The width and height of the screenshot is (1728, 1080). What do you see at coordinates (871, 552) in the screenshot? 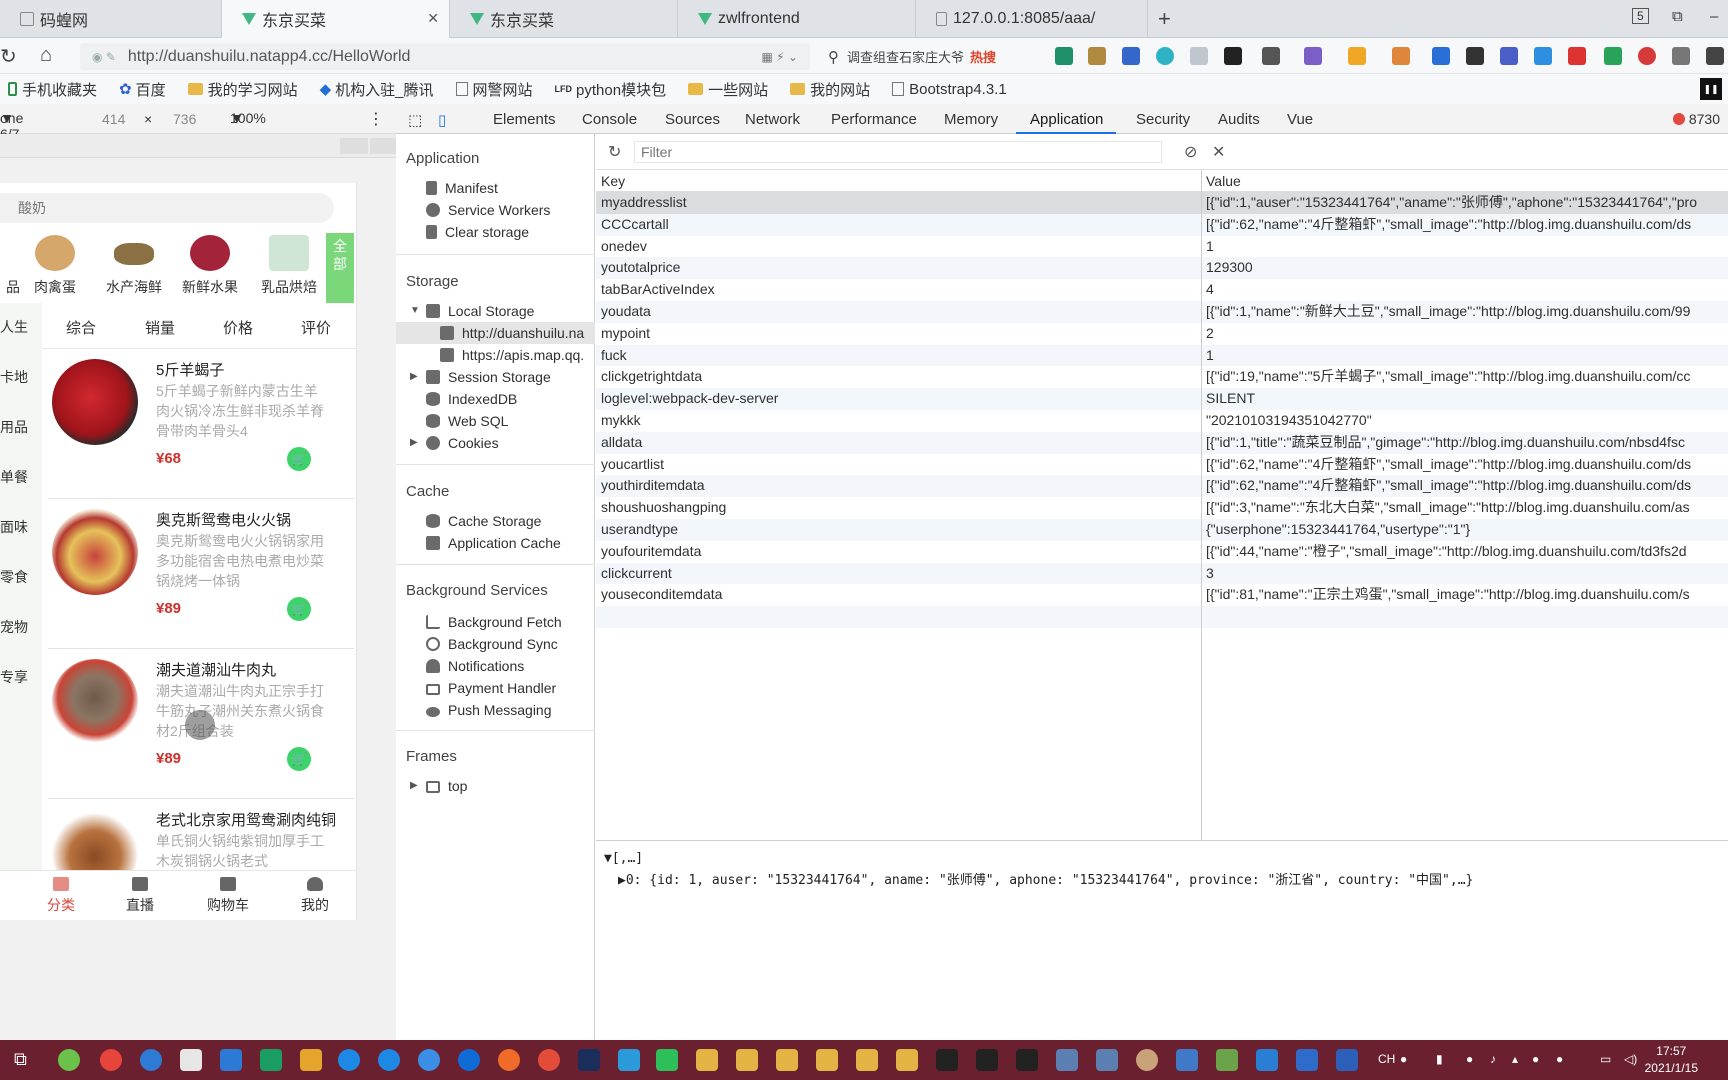
I see `row-key: youfouritemdata` at bounding box center [871, 552].